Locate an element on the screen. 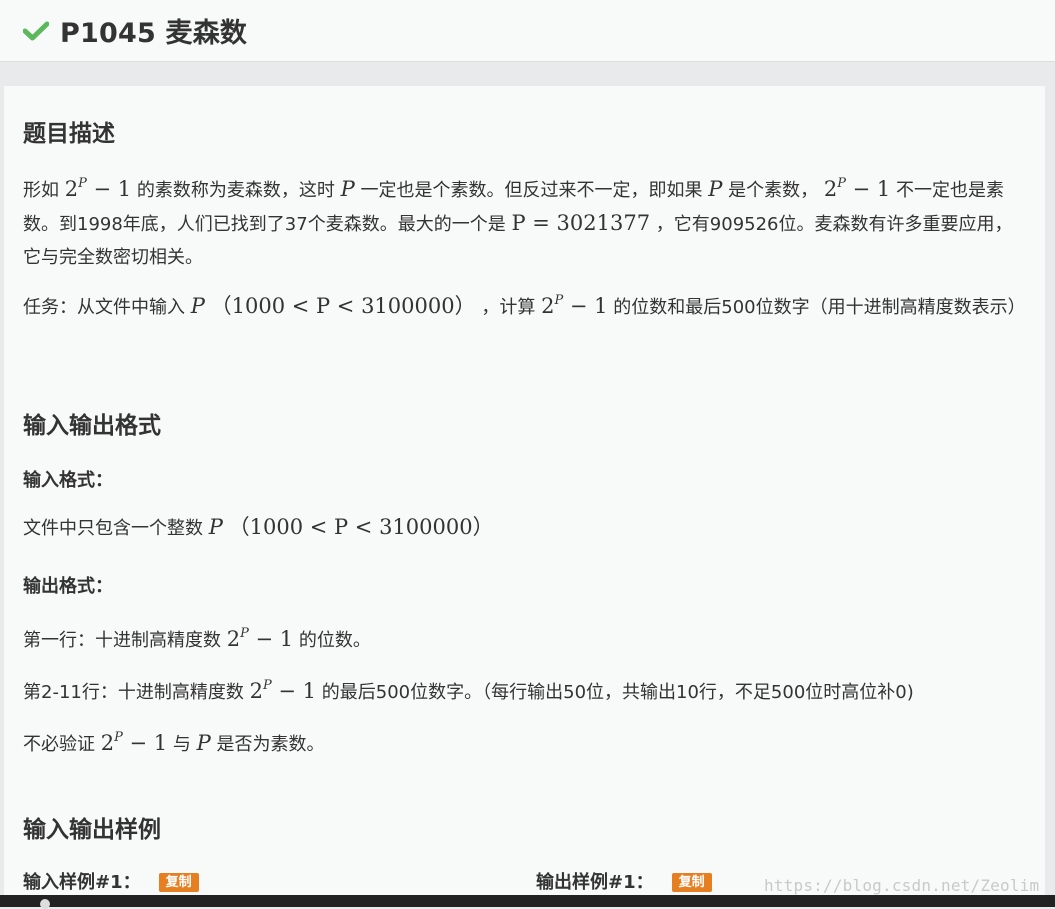 The image size is (1055, 909). watermark: https://blog.csdn.net/Zeolim is located at coordinates (902, 885).